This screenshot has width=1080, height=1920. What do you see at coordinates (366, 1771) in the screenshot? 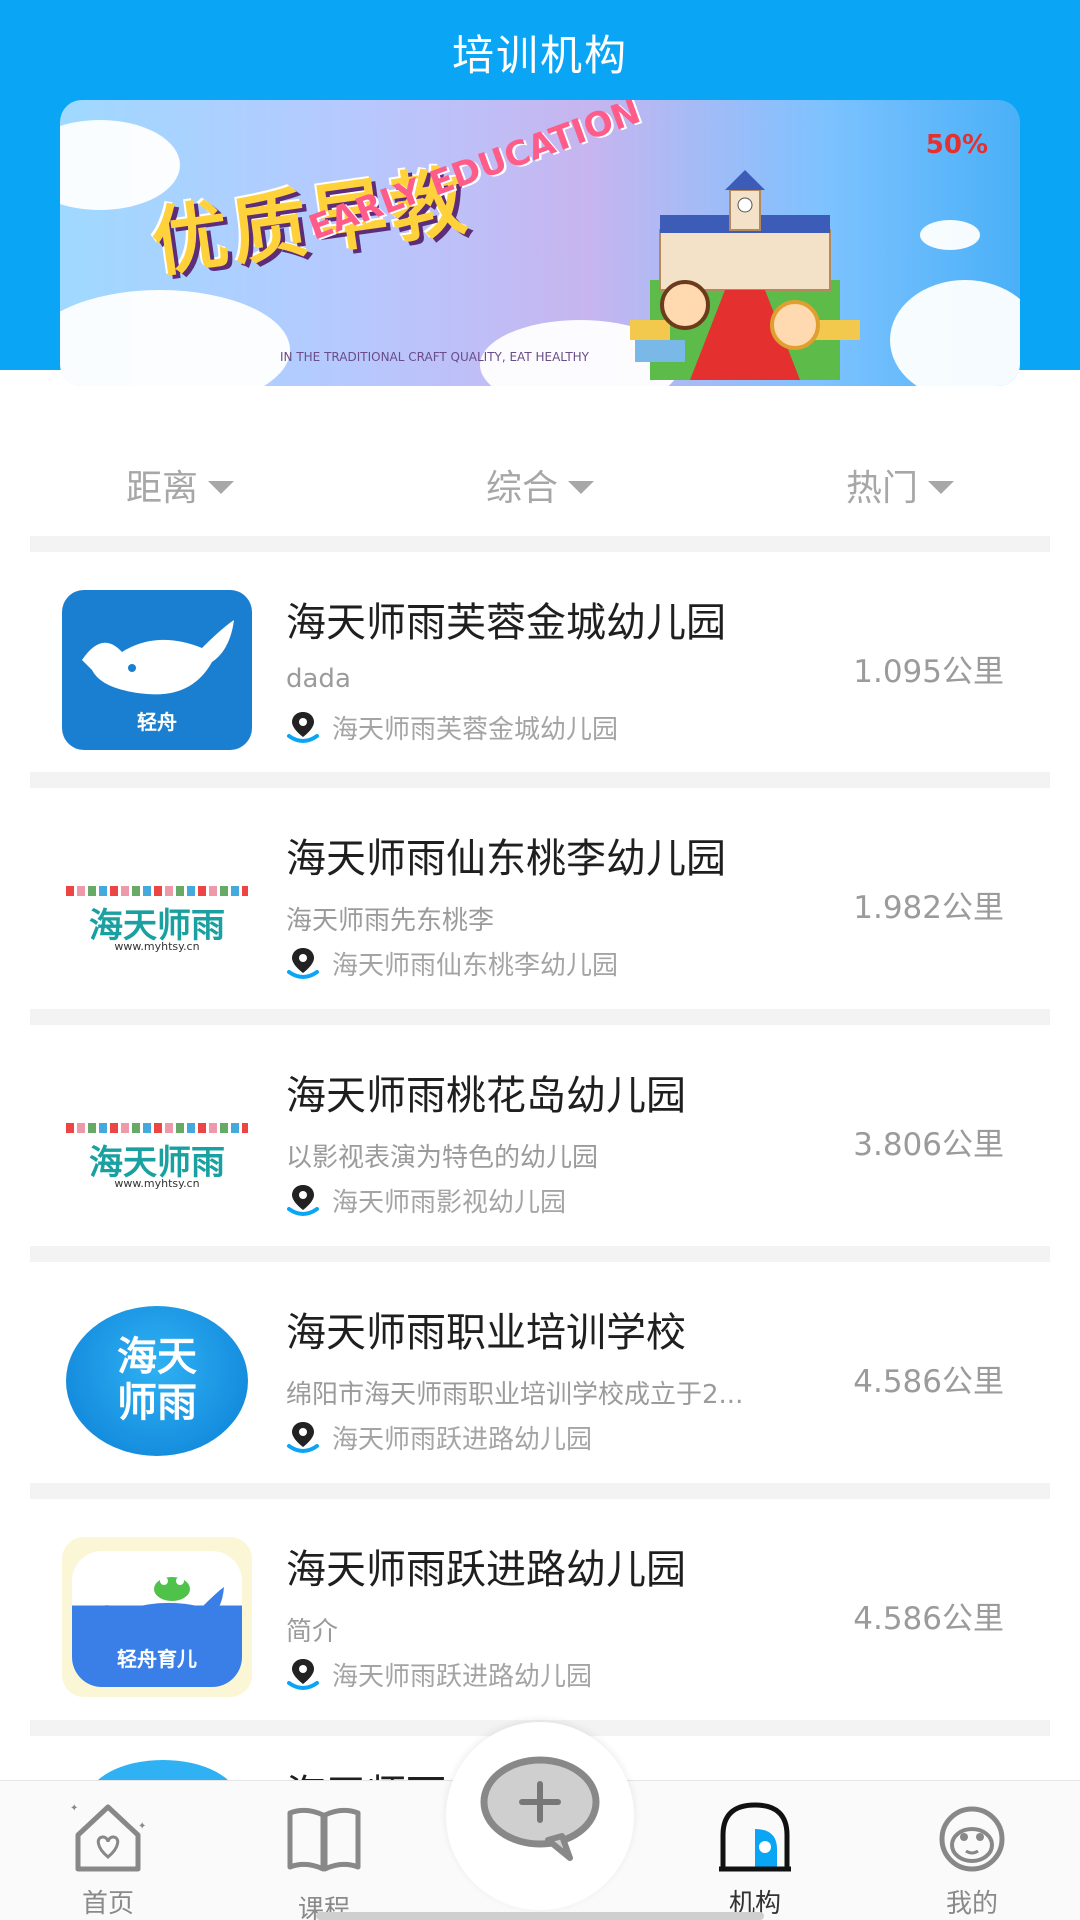
I see `institution-title: 海天师雨` at bounding box center [366, 1771].